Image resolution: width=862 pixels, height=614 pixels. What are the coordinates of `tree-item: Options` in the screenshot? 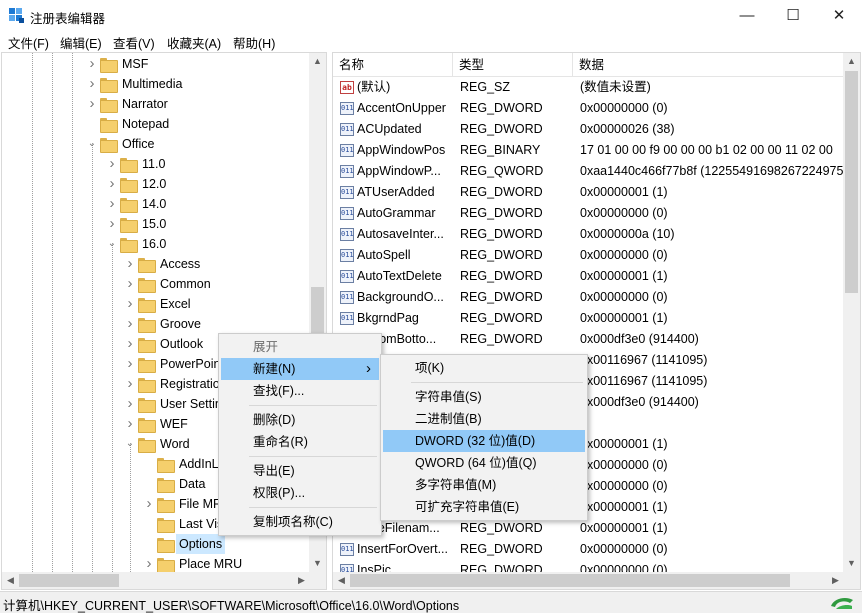 It's located at (157, 544).